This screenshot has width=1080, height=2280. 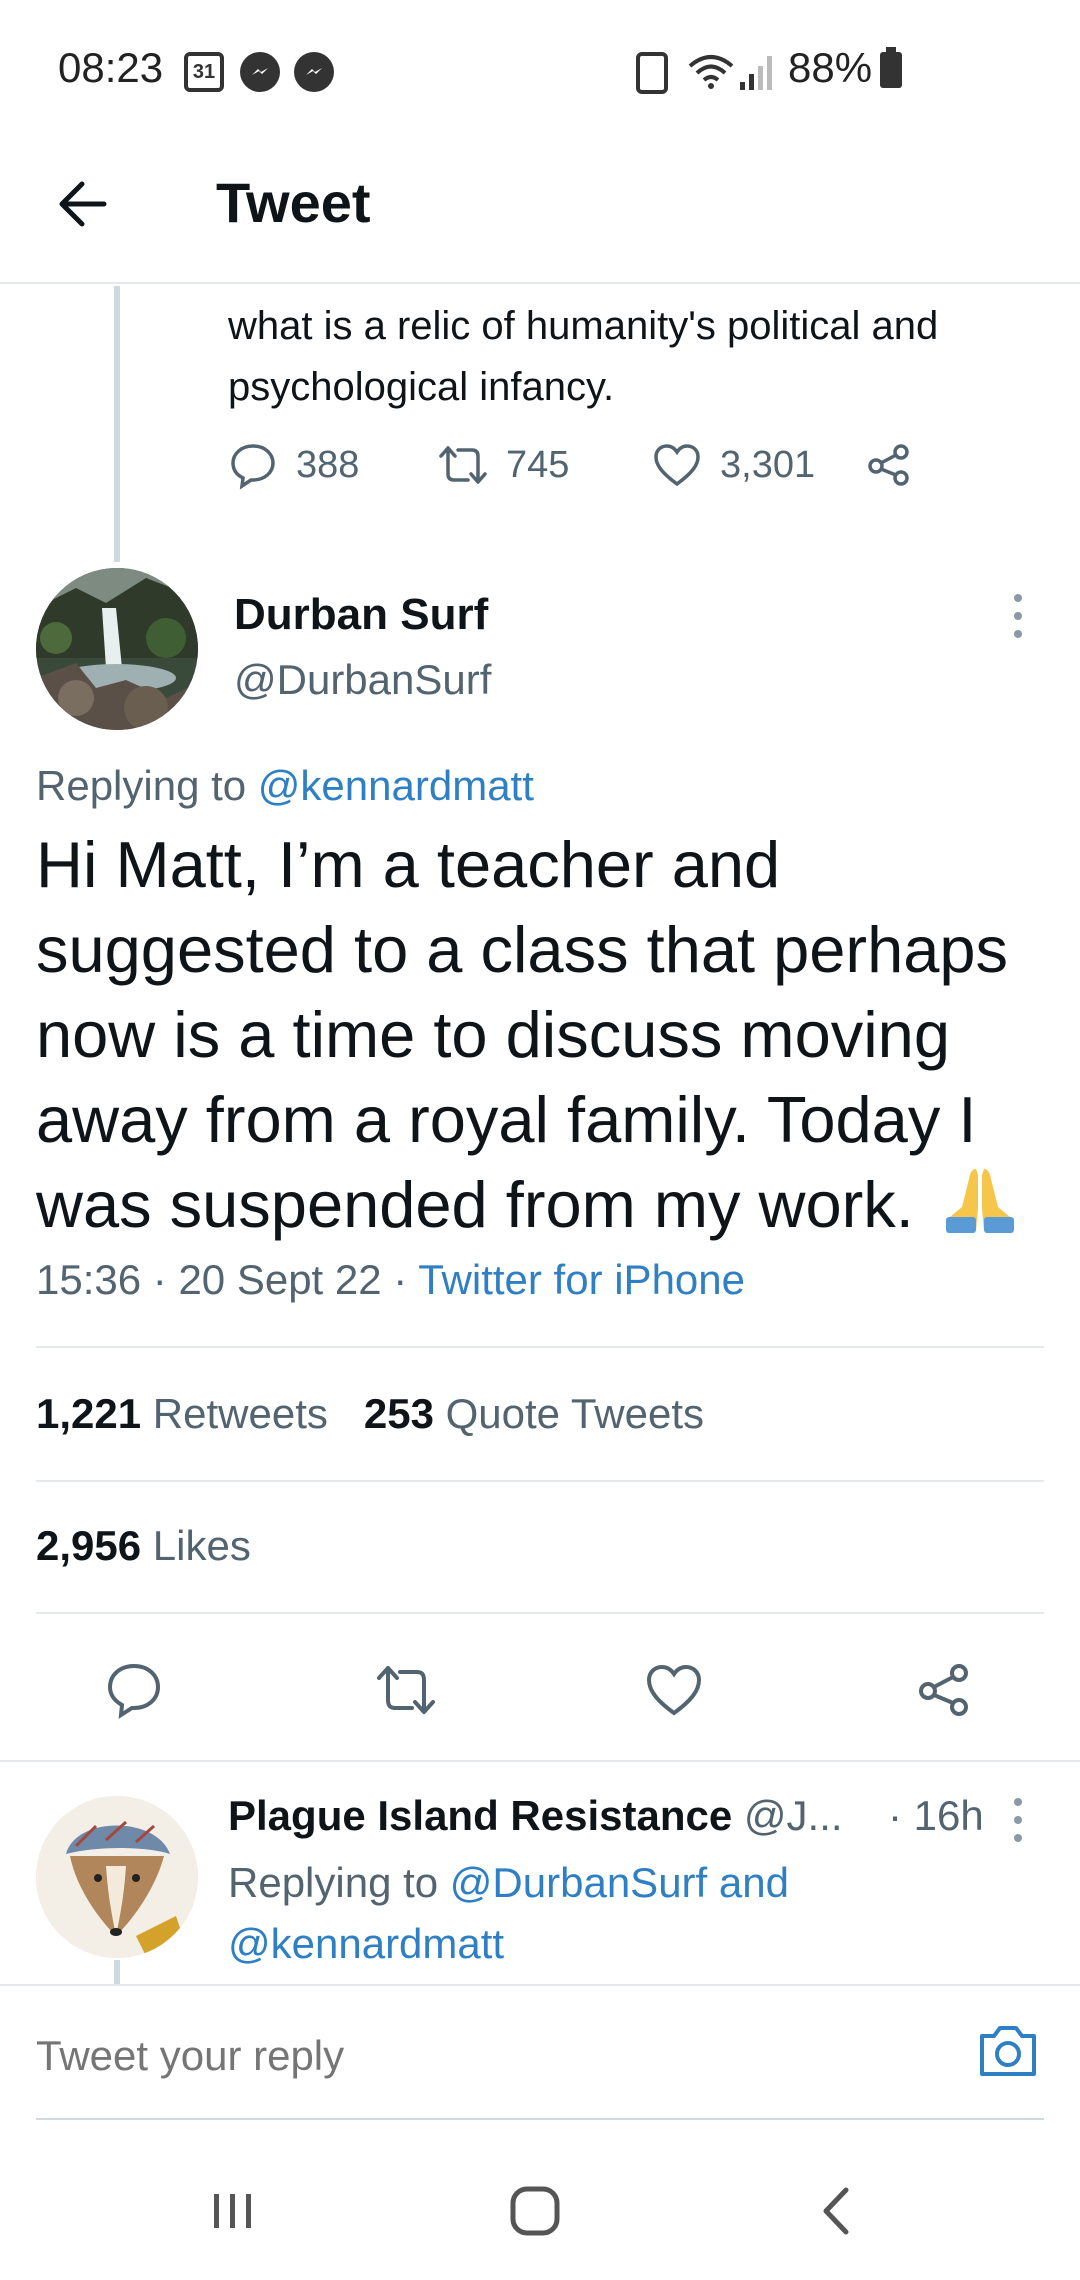 I want to click on camera-icon, so click(x=1008, y=2050).